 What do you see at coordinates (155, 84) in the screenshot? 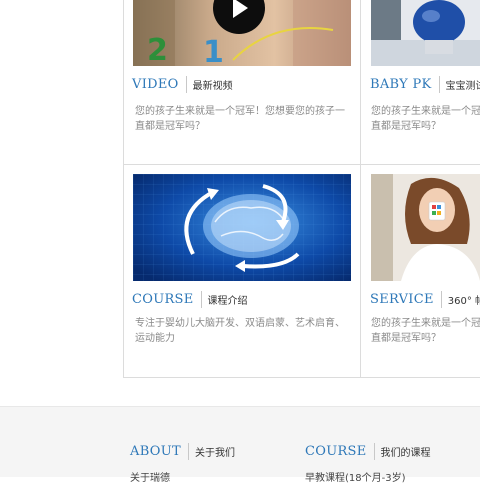
I see `card-title-en: VIDEO` at bounding box center [155, 84].